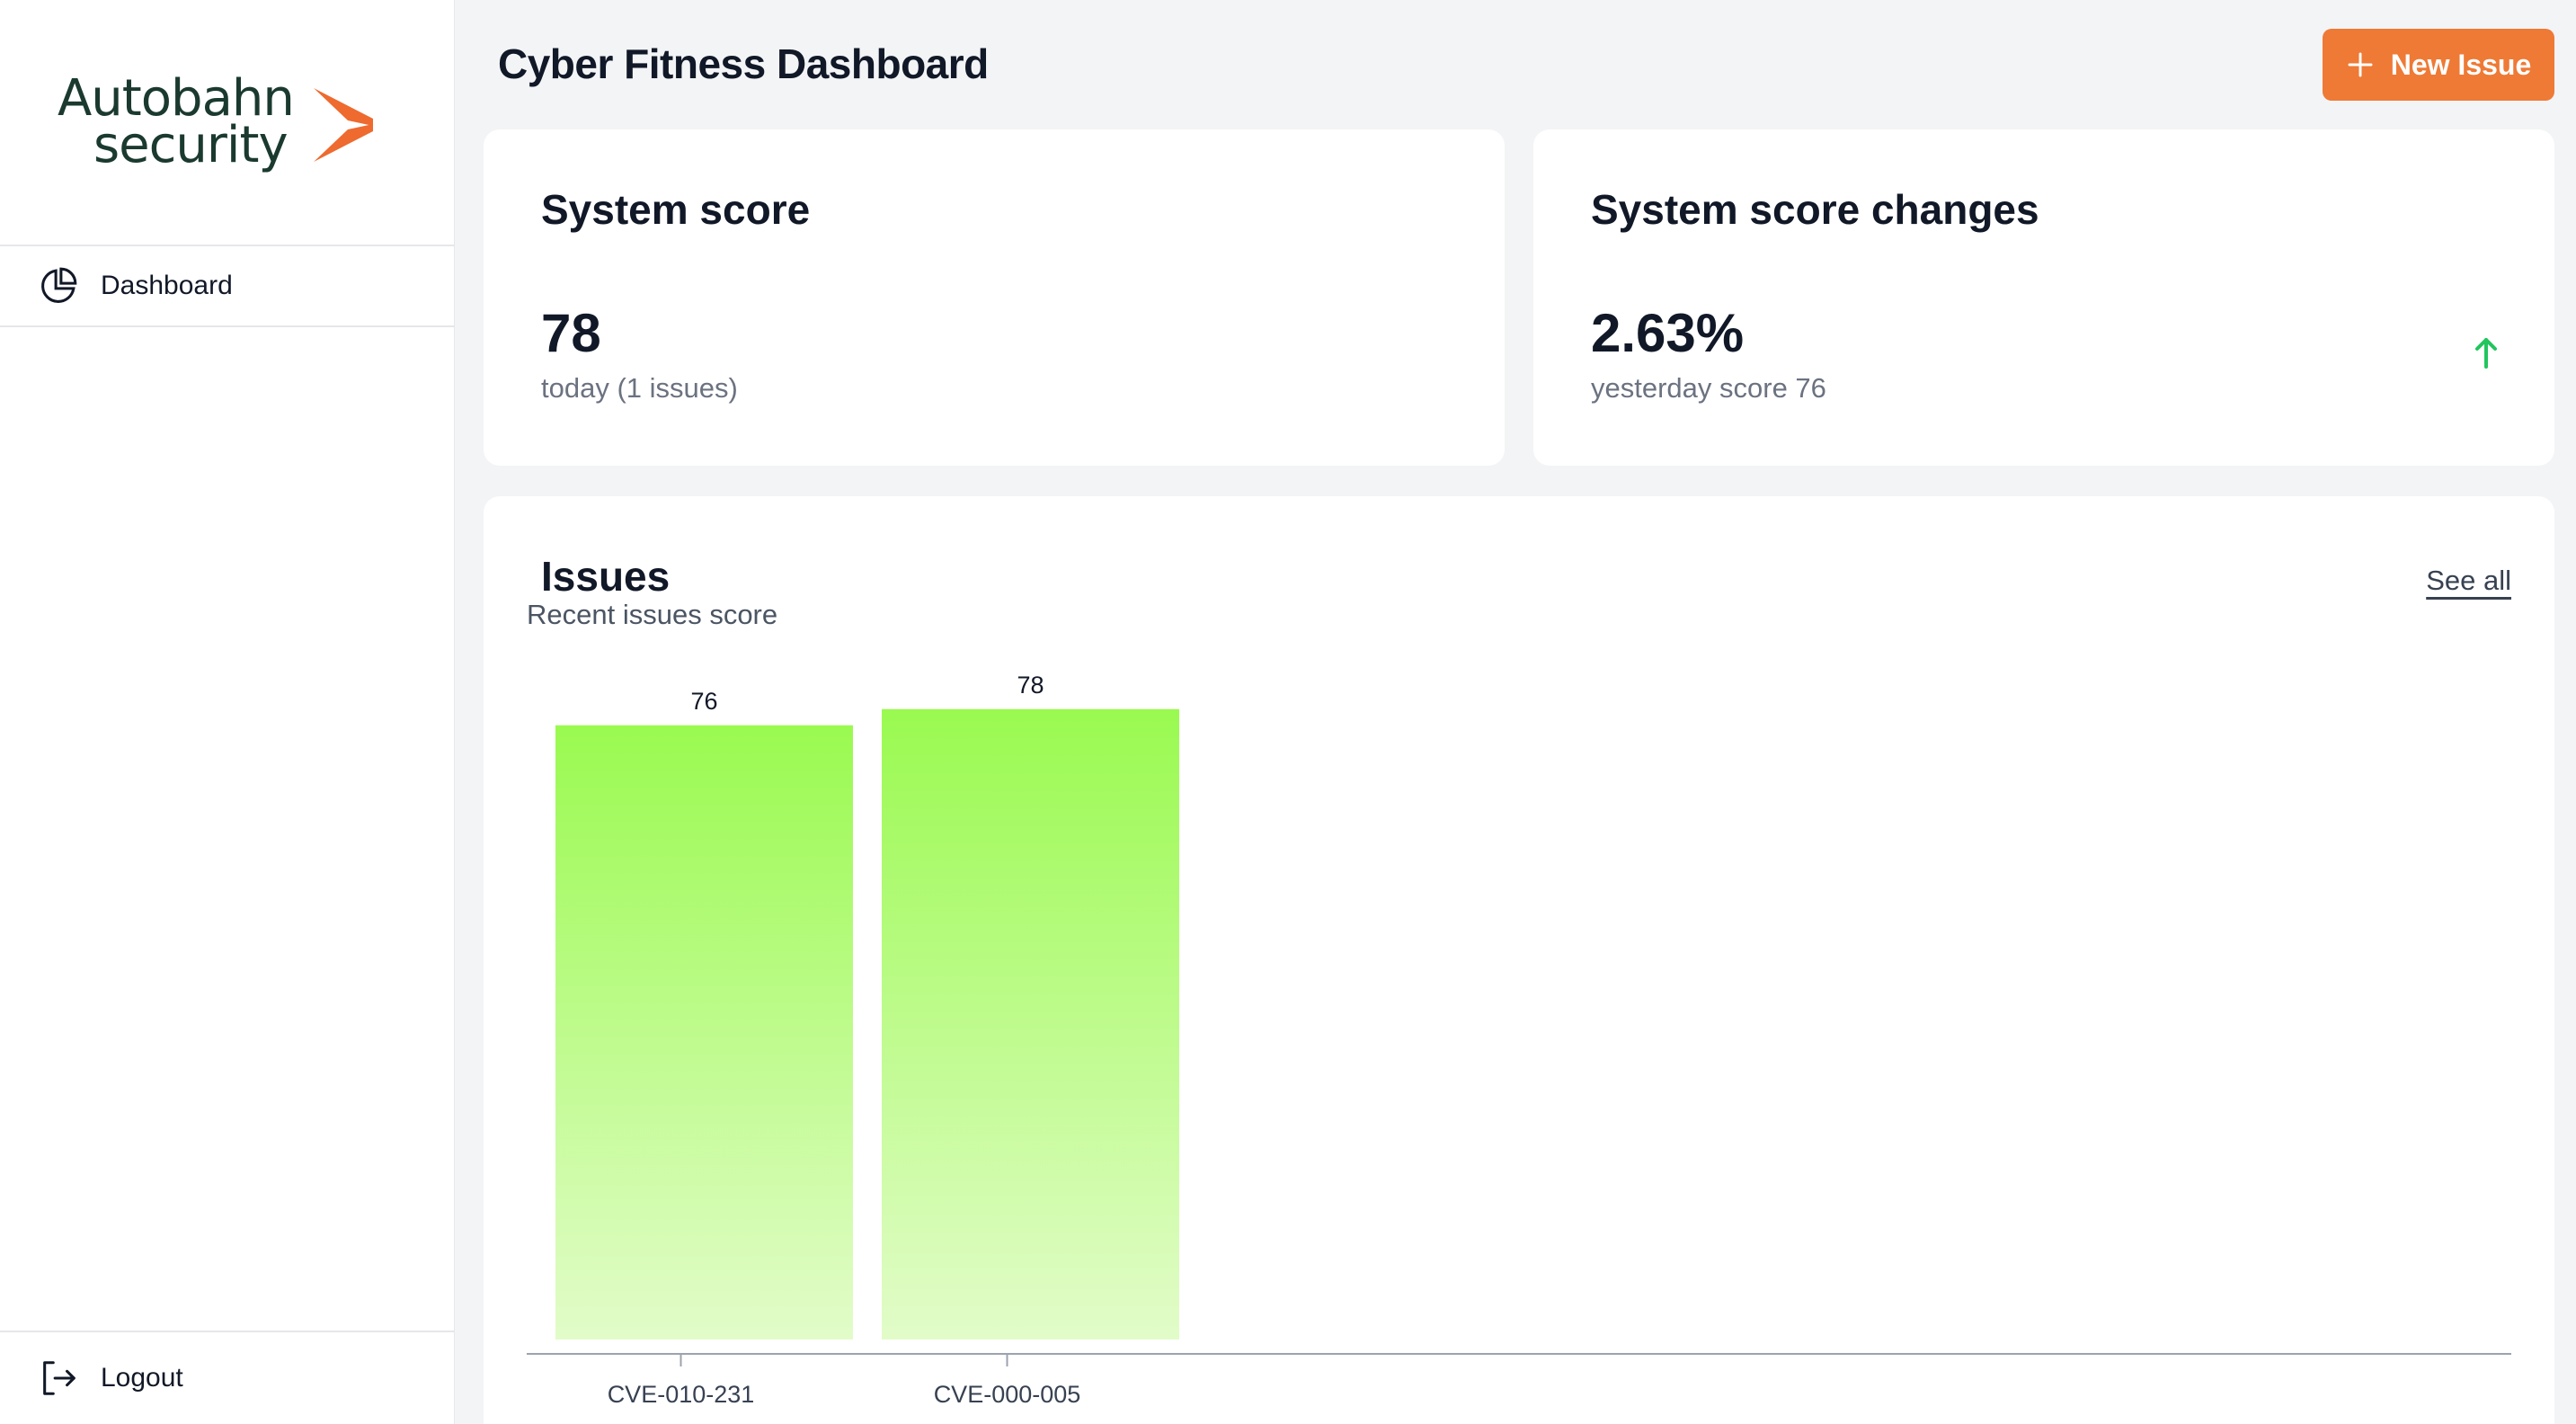 This screenshot has height=1424, width=2576. I want to click on logo-wordmark: Autobahn security, so click(176, 124).